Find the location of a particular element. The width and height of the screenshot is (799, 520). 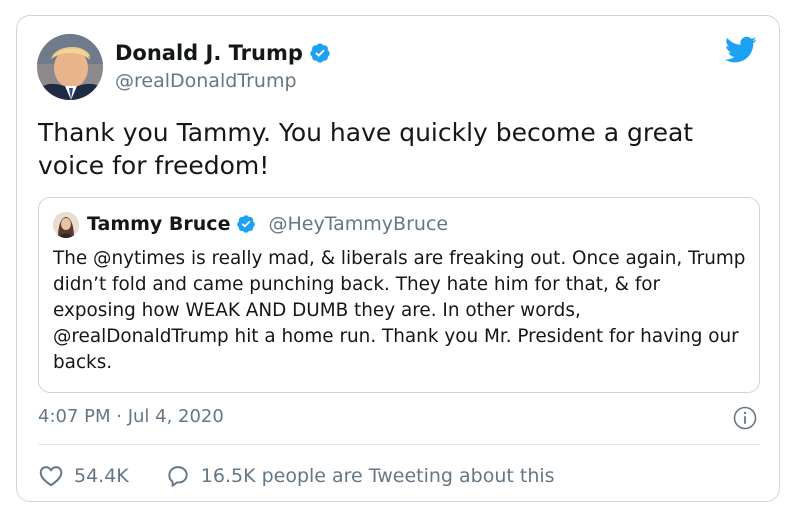

author-avatar is located at coordinates (70, 67).